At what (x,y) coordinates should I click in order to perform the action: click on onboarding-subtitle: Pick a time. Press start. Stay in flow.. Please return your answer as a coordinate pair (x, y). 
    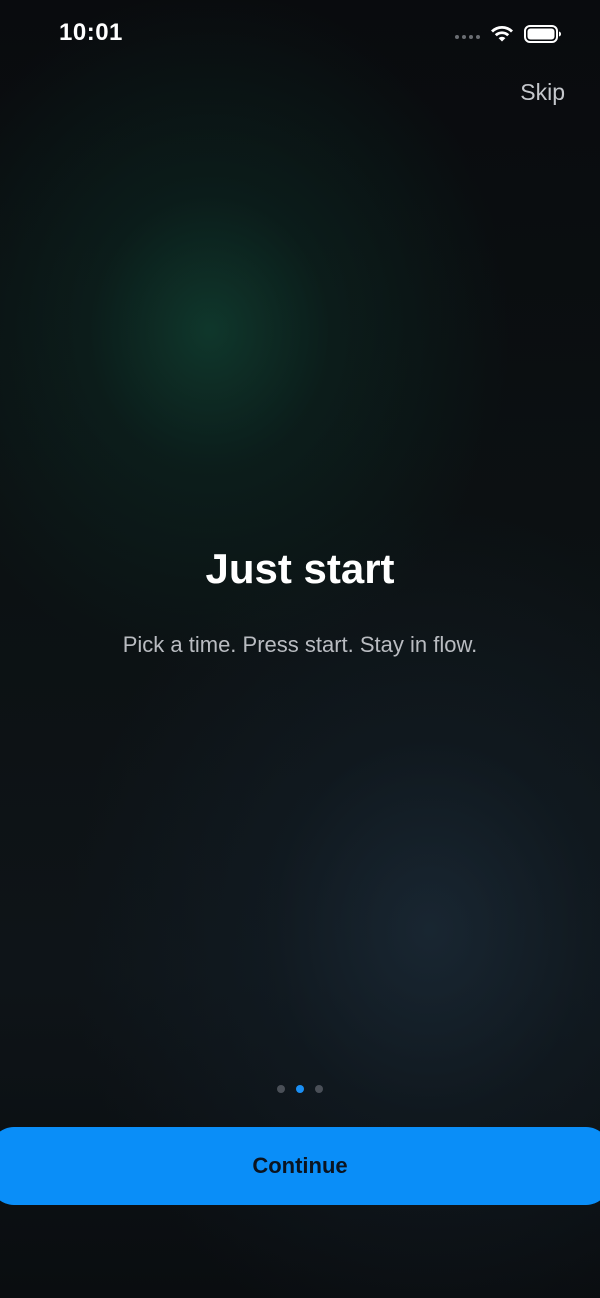
    Looking at the image, I should click on (300, 644).